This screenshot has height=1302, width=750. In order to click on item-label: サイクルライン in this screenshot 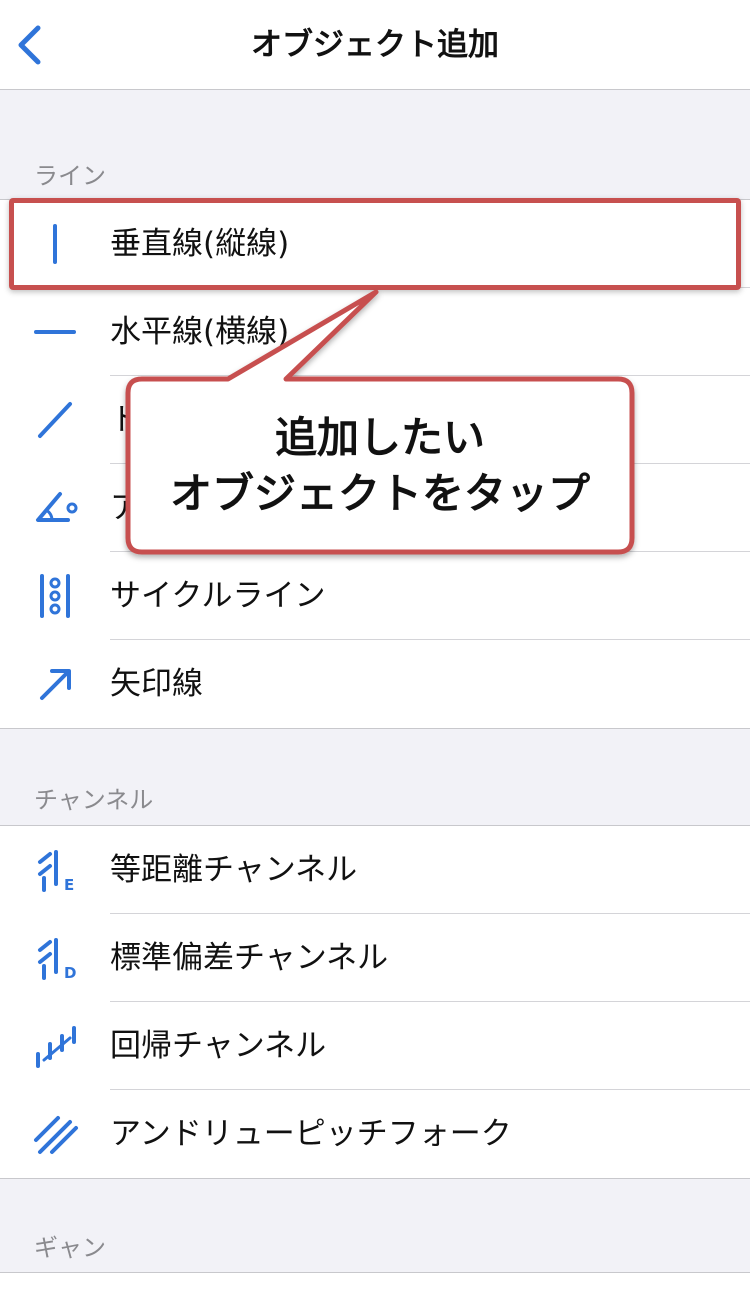, I will do `click(218, 596)`.